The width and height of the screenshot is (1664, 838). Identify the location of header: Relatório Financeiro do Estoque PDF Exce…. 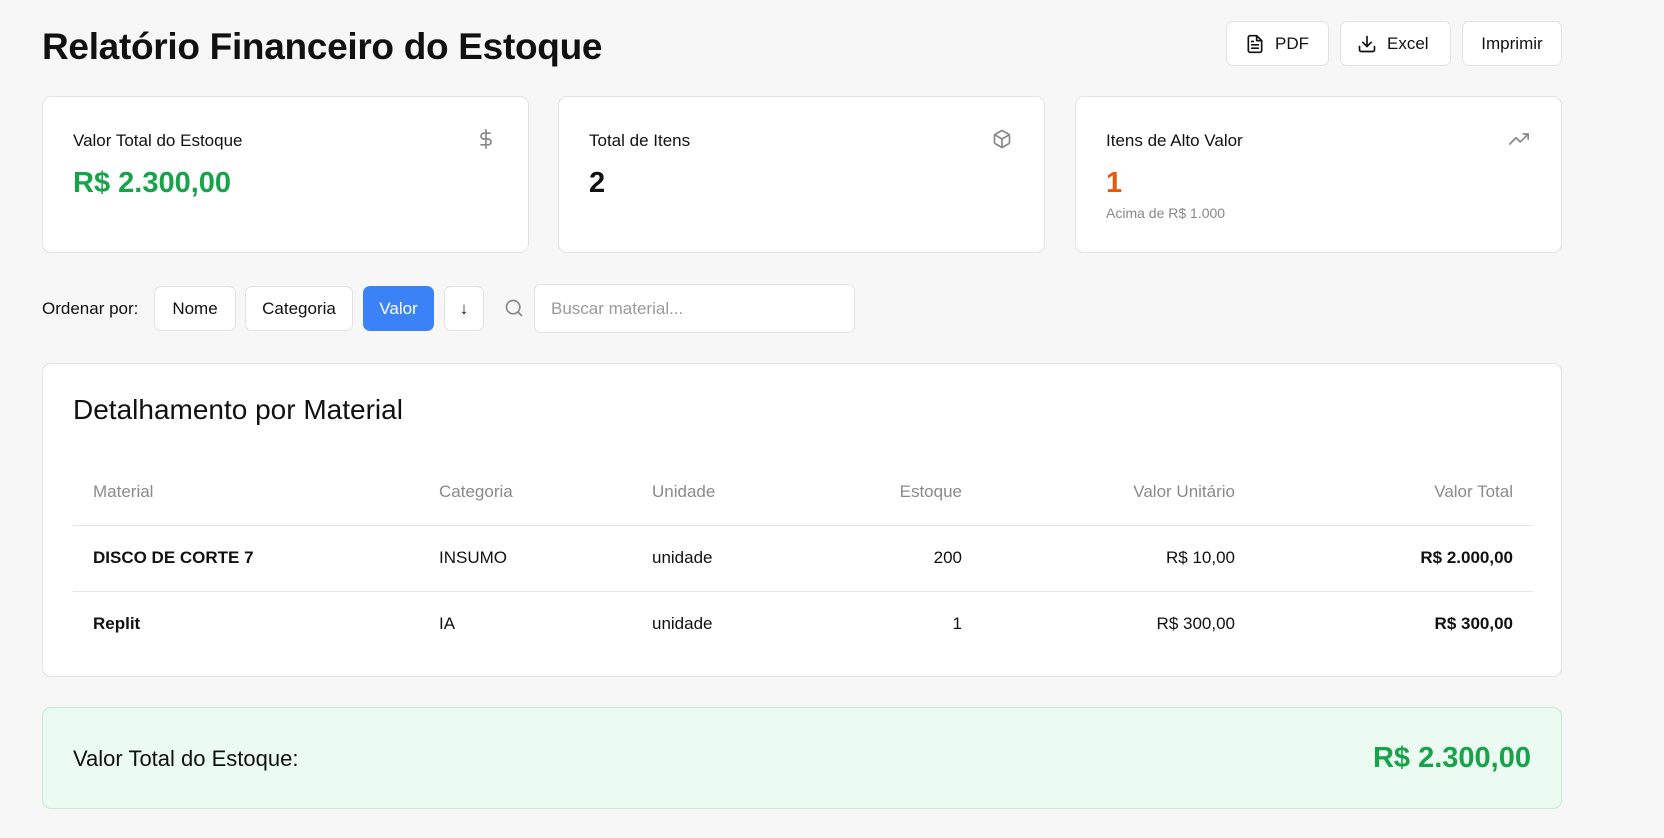
(802, 45).